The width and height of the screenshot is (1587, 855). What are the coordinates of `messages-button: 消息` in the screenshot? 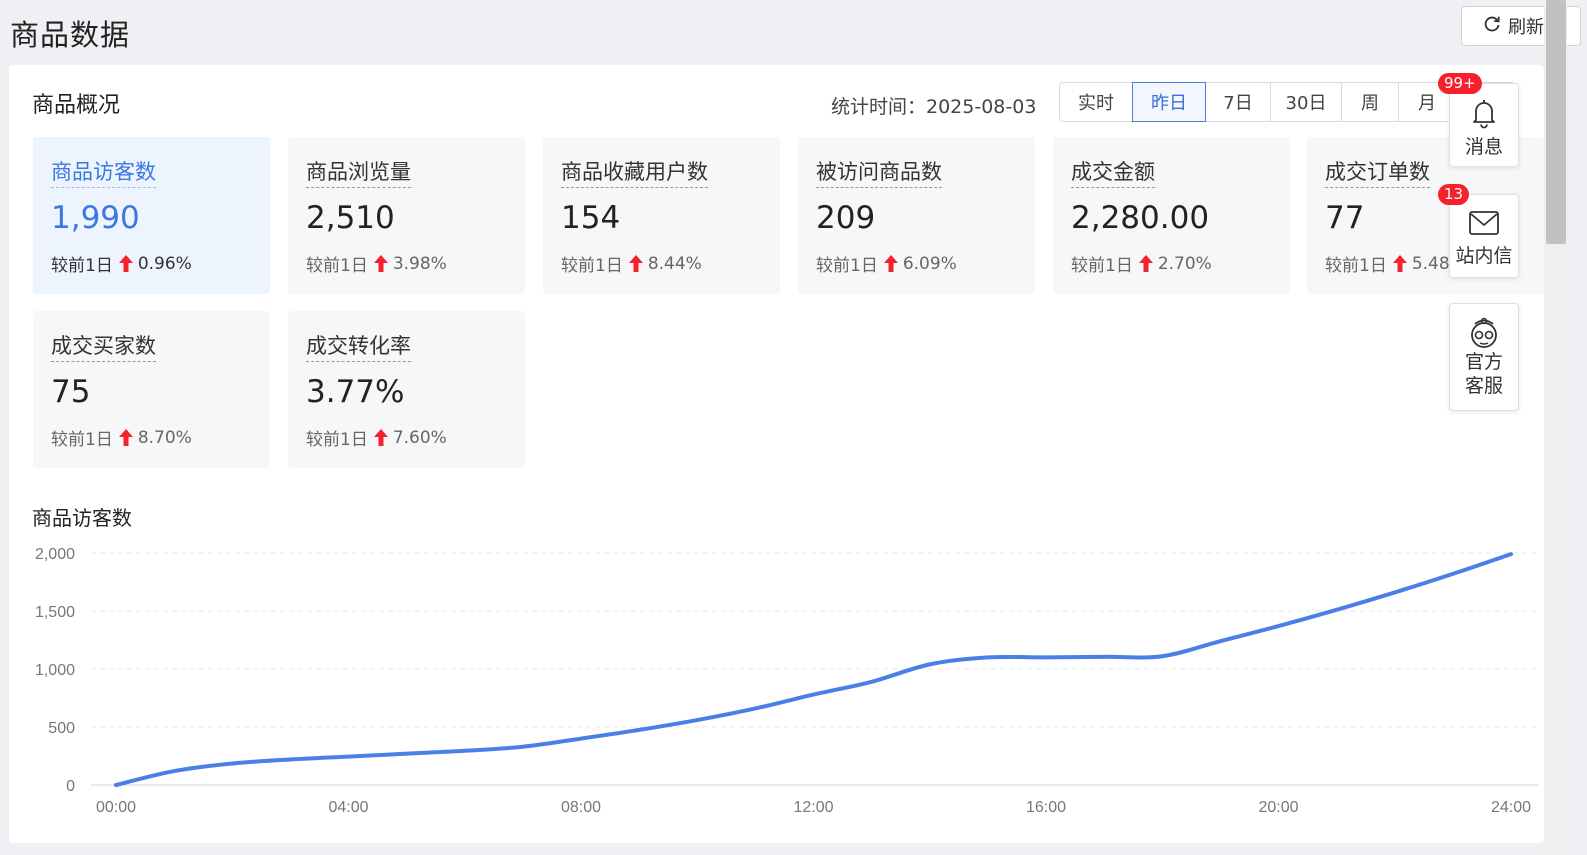 It's located at (1484, 125).